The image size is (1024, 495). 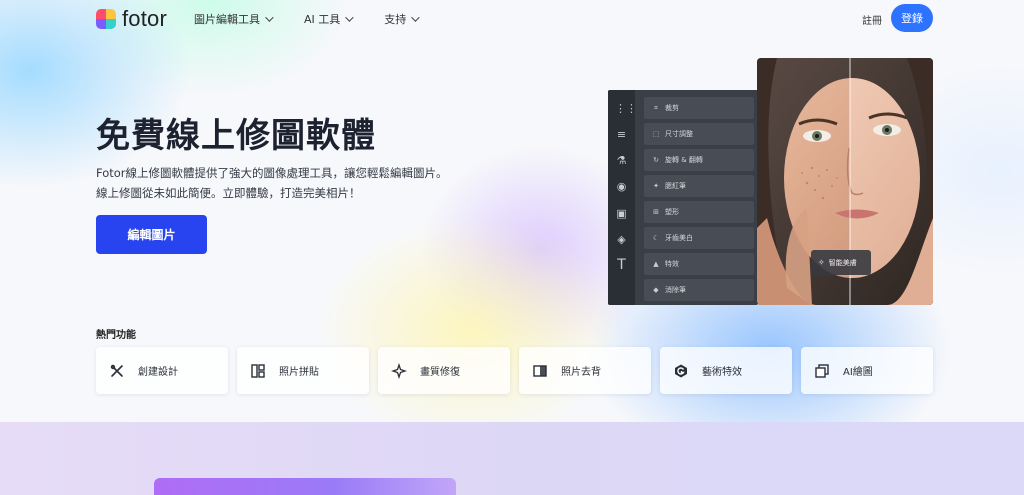 What do you see at coordinates (228, 193) in the screenshot?
I see `hero-description-line: 線上修圖從未如此簡便。立即體驗，打造完美相片！` at bounding box center [228, 193].